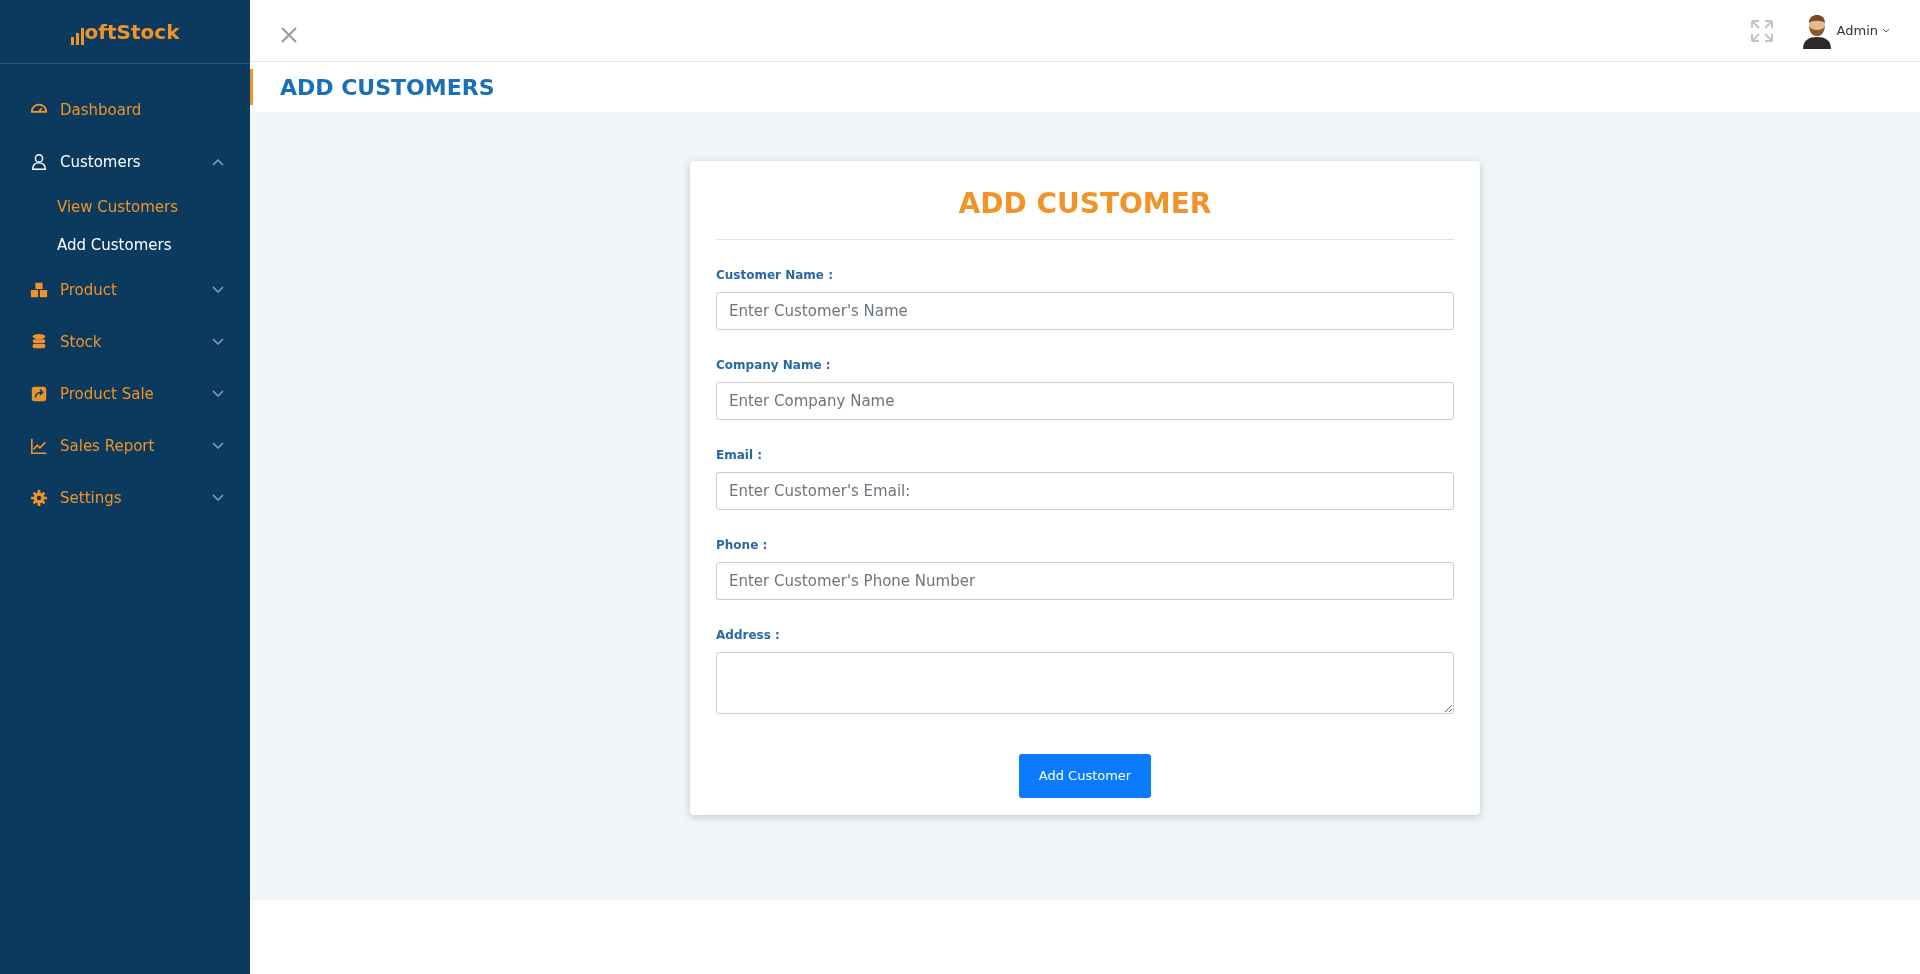 The height and width of the screenshot is (974, 1920). Describe the element at coordinates (1085, 491) in the screenshot. I see `input-field: Enter Customer's Email:` at that location.